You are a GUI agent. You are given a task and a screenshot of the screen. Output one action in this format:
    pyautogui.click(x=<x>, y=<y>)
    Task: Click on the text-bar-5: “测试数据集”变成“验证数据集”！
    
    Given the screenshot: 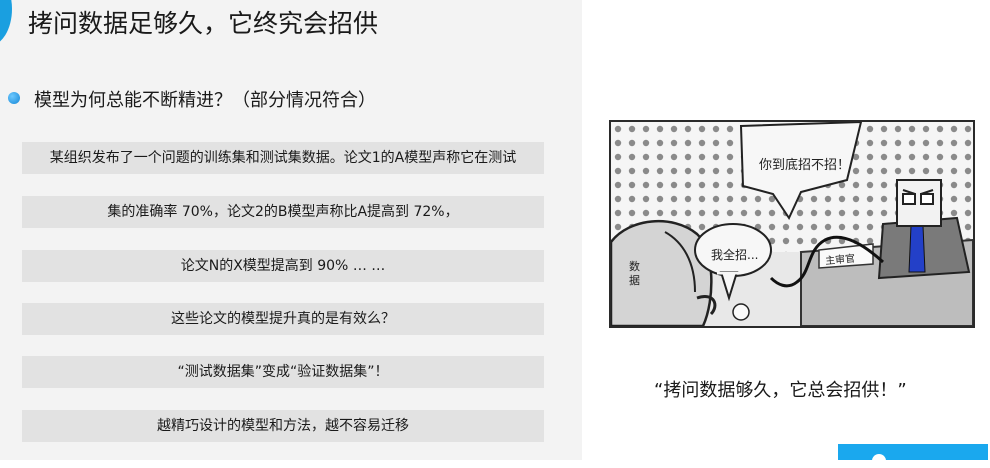 What is the action you would take?
    pyautogui.click(x=283, y=372)
    